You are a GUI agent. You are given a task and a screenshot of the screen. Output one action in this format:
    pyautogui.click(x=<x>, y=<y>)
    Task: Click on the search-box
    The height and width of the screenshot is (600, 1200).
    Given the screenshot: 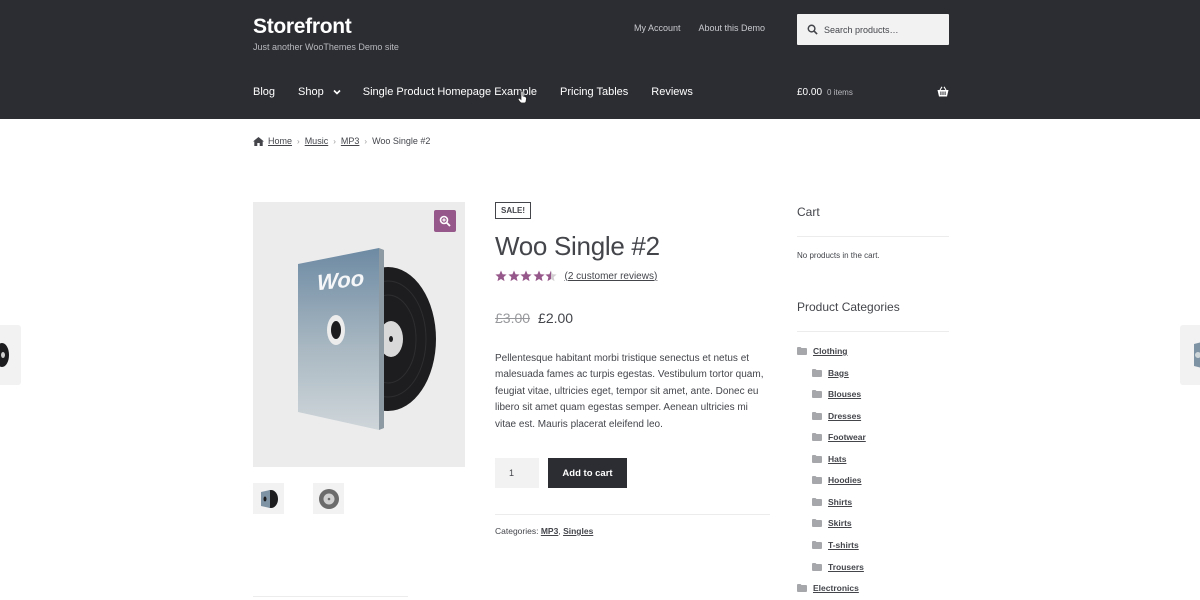 What is the action you would take?
    pyautogui.click(x=873, y=29)
    